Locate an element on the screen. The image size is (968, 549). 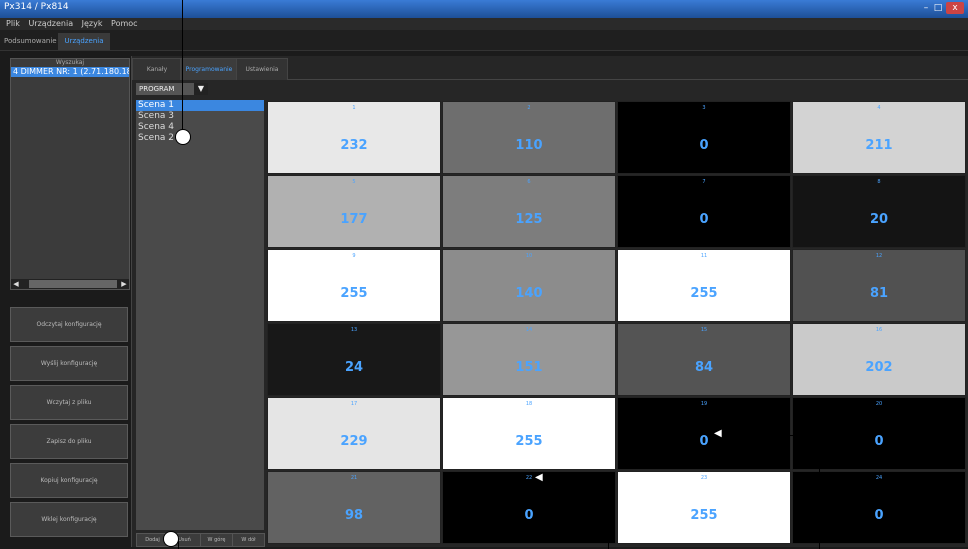
channel-number: 13 is located at coordinates (354, 330).